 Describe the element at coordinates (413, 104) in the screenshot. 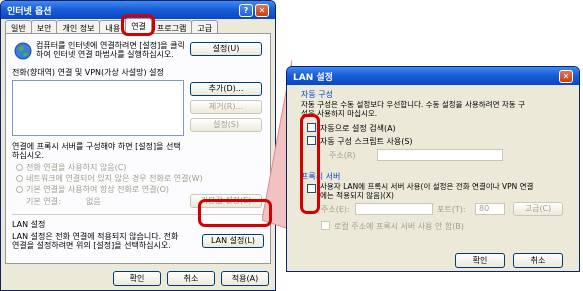

I see `auto-config-text-1: 자동 구성은 수동 설정보다 우선합니다. 수동 설정을 사용하려면 자동 구` at that location.